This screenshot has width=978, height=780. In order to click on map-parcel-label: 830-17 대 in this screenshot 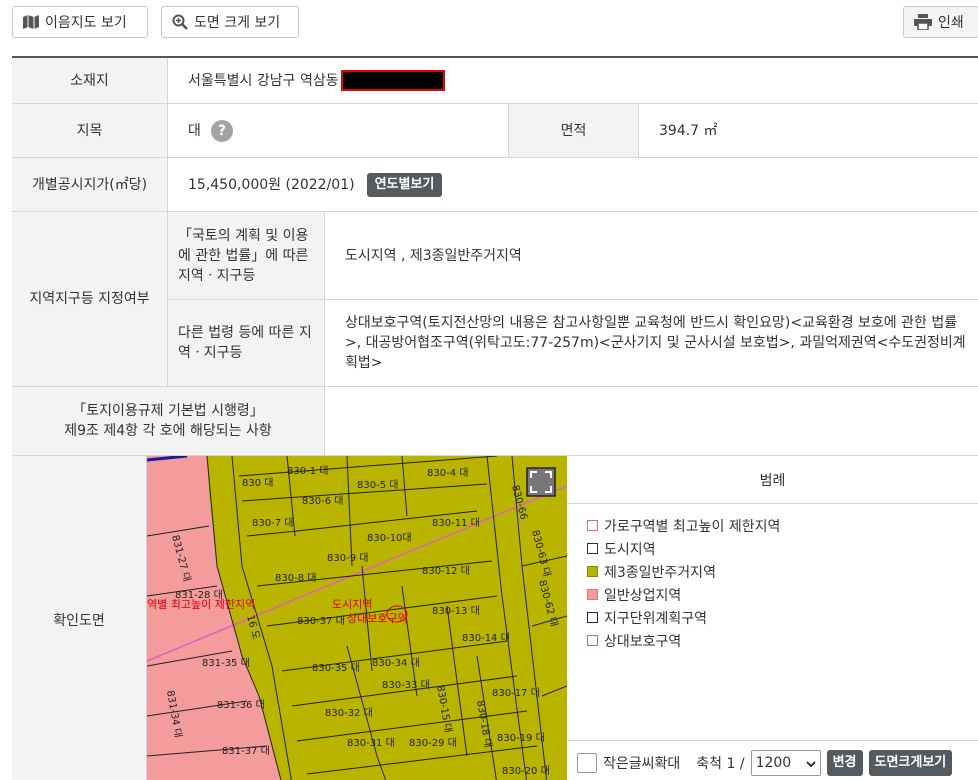, I will do `click(516, 693)`.